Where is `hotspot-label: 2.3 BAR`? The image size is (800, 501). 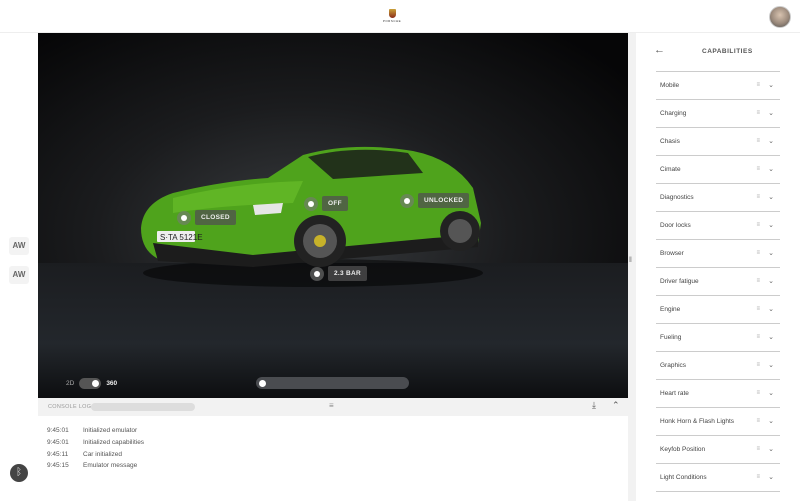 hotspot-label: 2.3 BAR is located at coordinates (348, 273).